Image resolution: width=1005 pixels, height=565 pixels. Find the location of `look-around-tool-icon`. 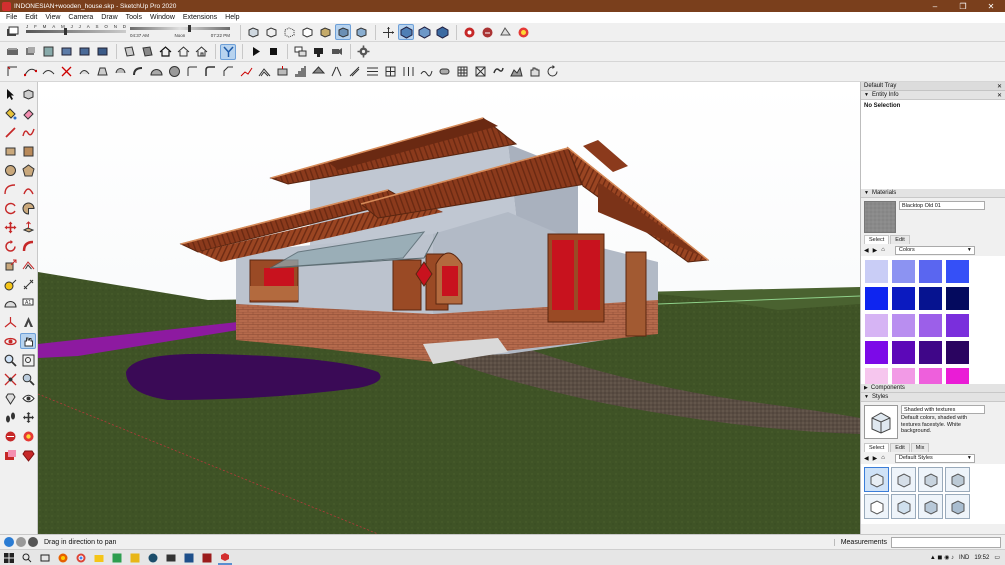

look-around-tool-icon is located at coordinates (28, 398).